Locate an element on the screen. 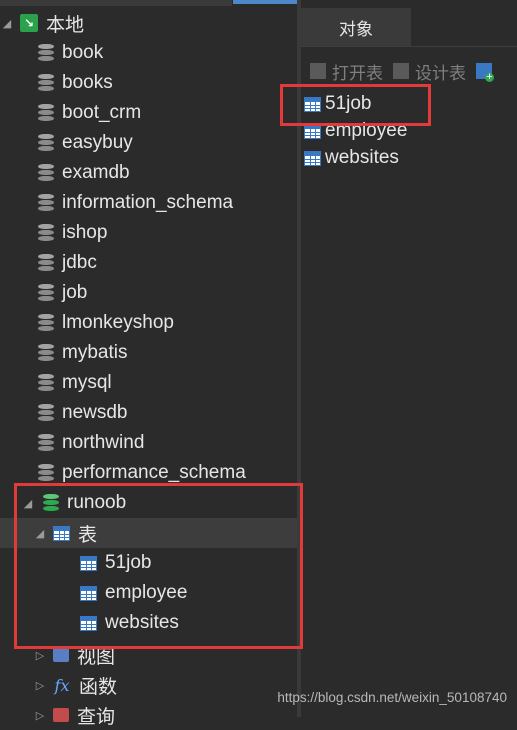 This screenshot has width=517, height=730. tree-db-item: job is located at coordinates (148, 293).